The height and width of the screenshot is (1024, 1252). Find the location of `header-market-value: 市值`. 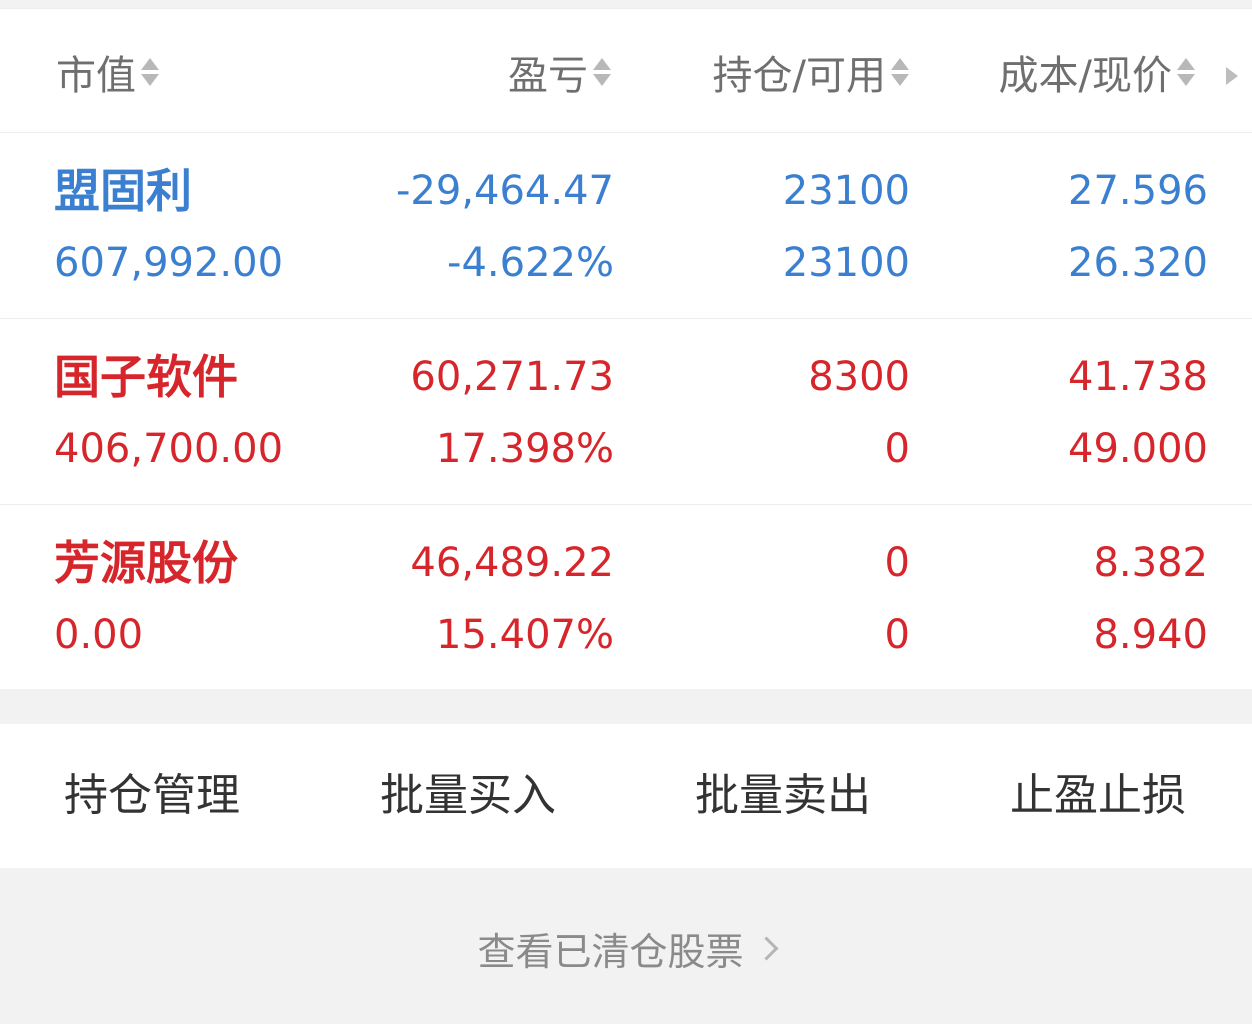

header-market-value: 市值 is located at coordinates (108, 73).